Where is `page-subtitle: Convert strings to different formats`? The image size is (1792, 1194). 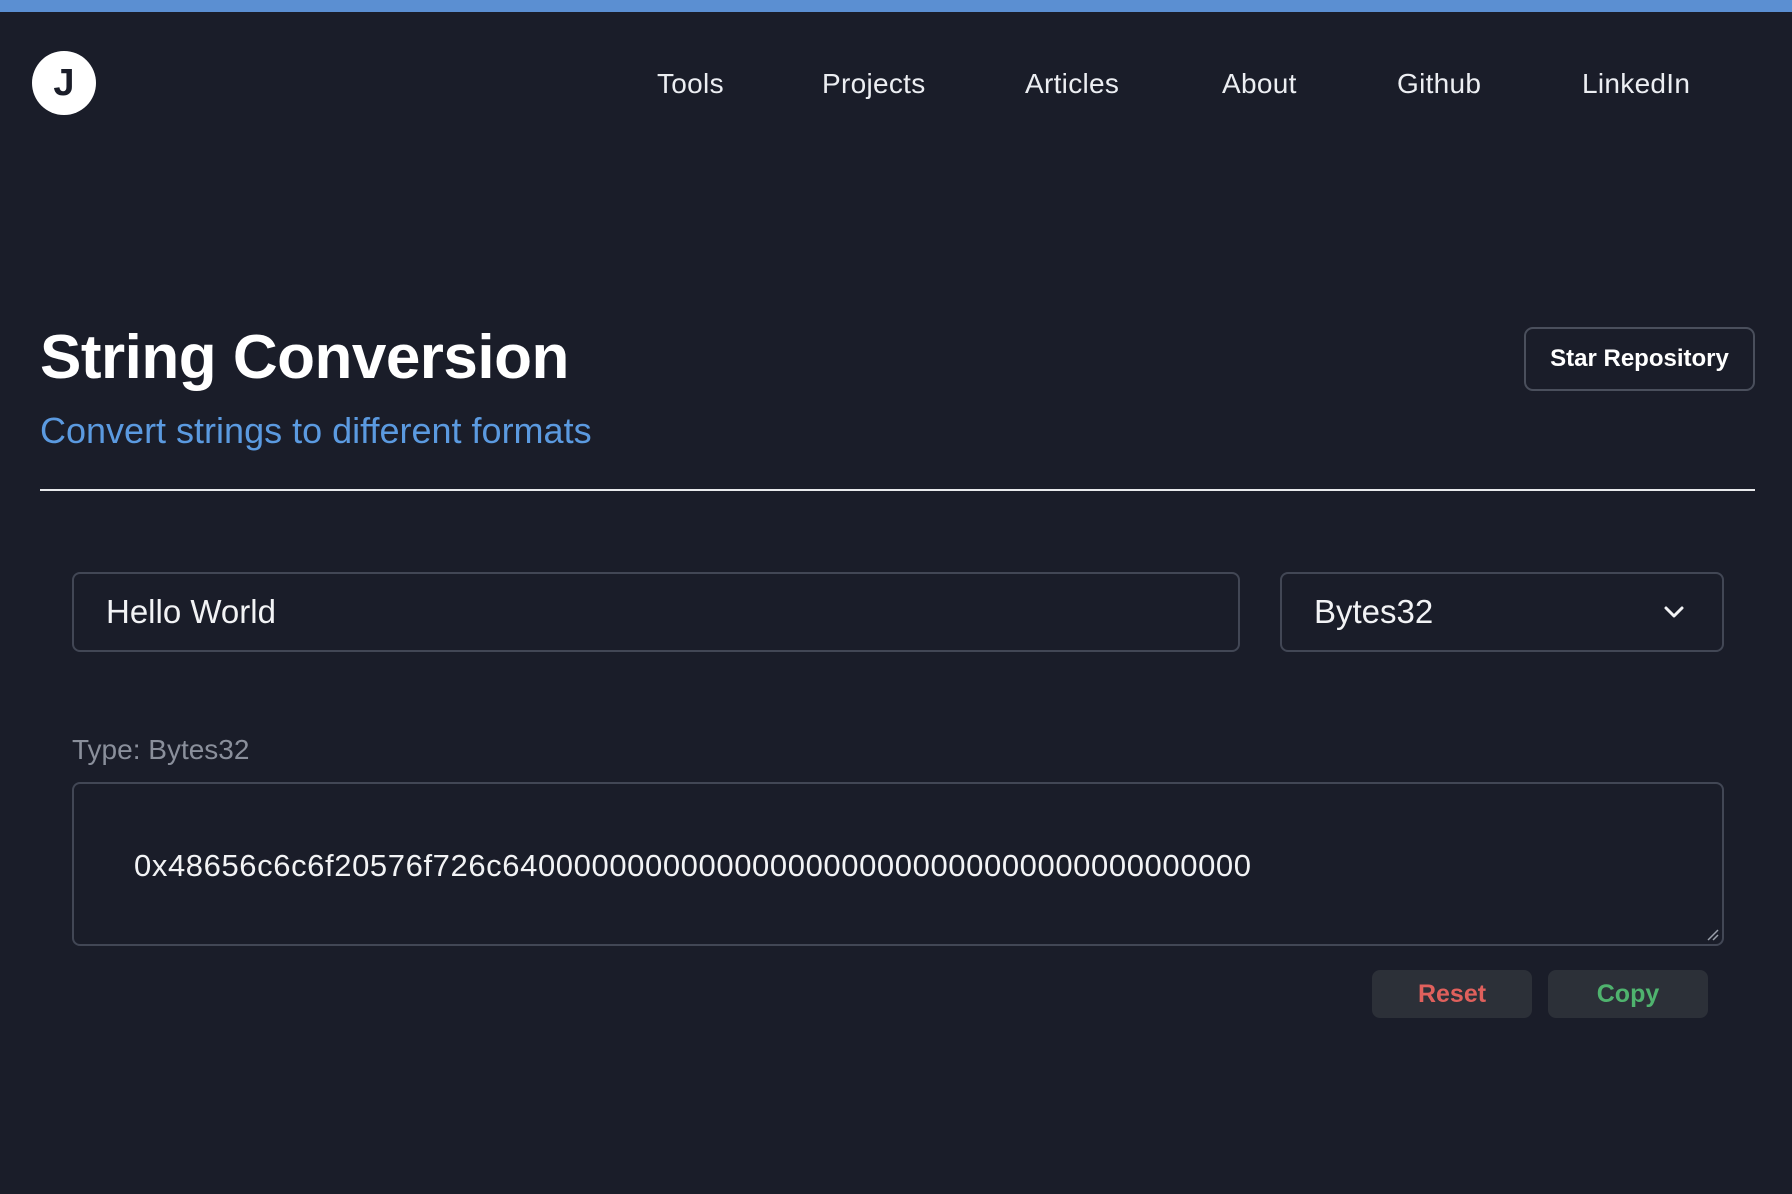
page-subtitle: Convert strings to different formats is located at coordinates (316, 430).